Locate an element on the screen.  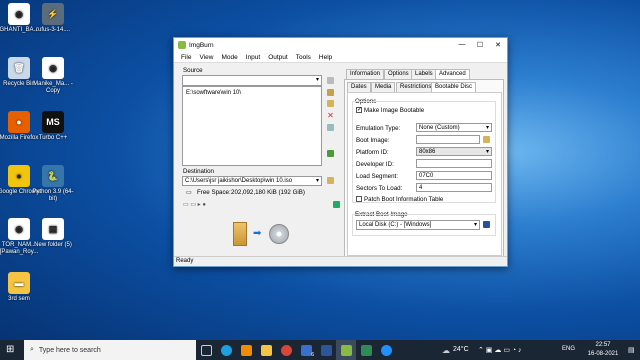
patch-boot-table-checkbox is located at coordinates (359, 199).